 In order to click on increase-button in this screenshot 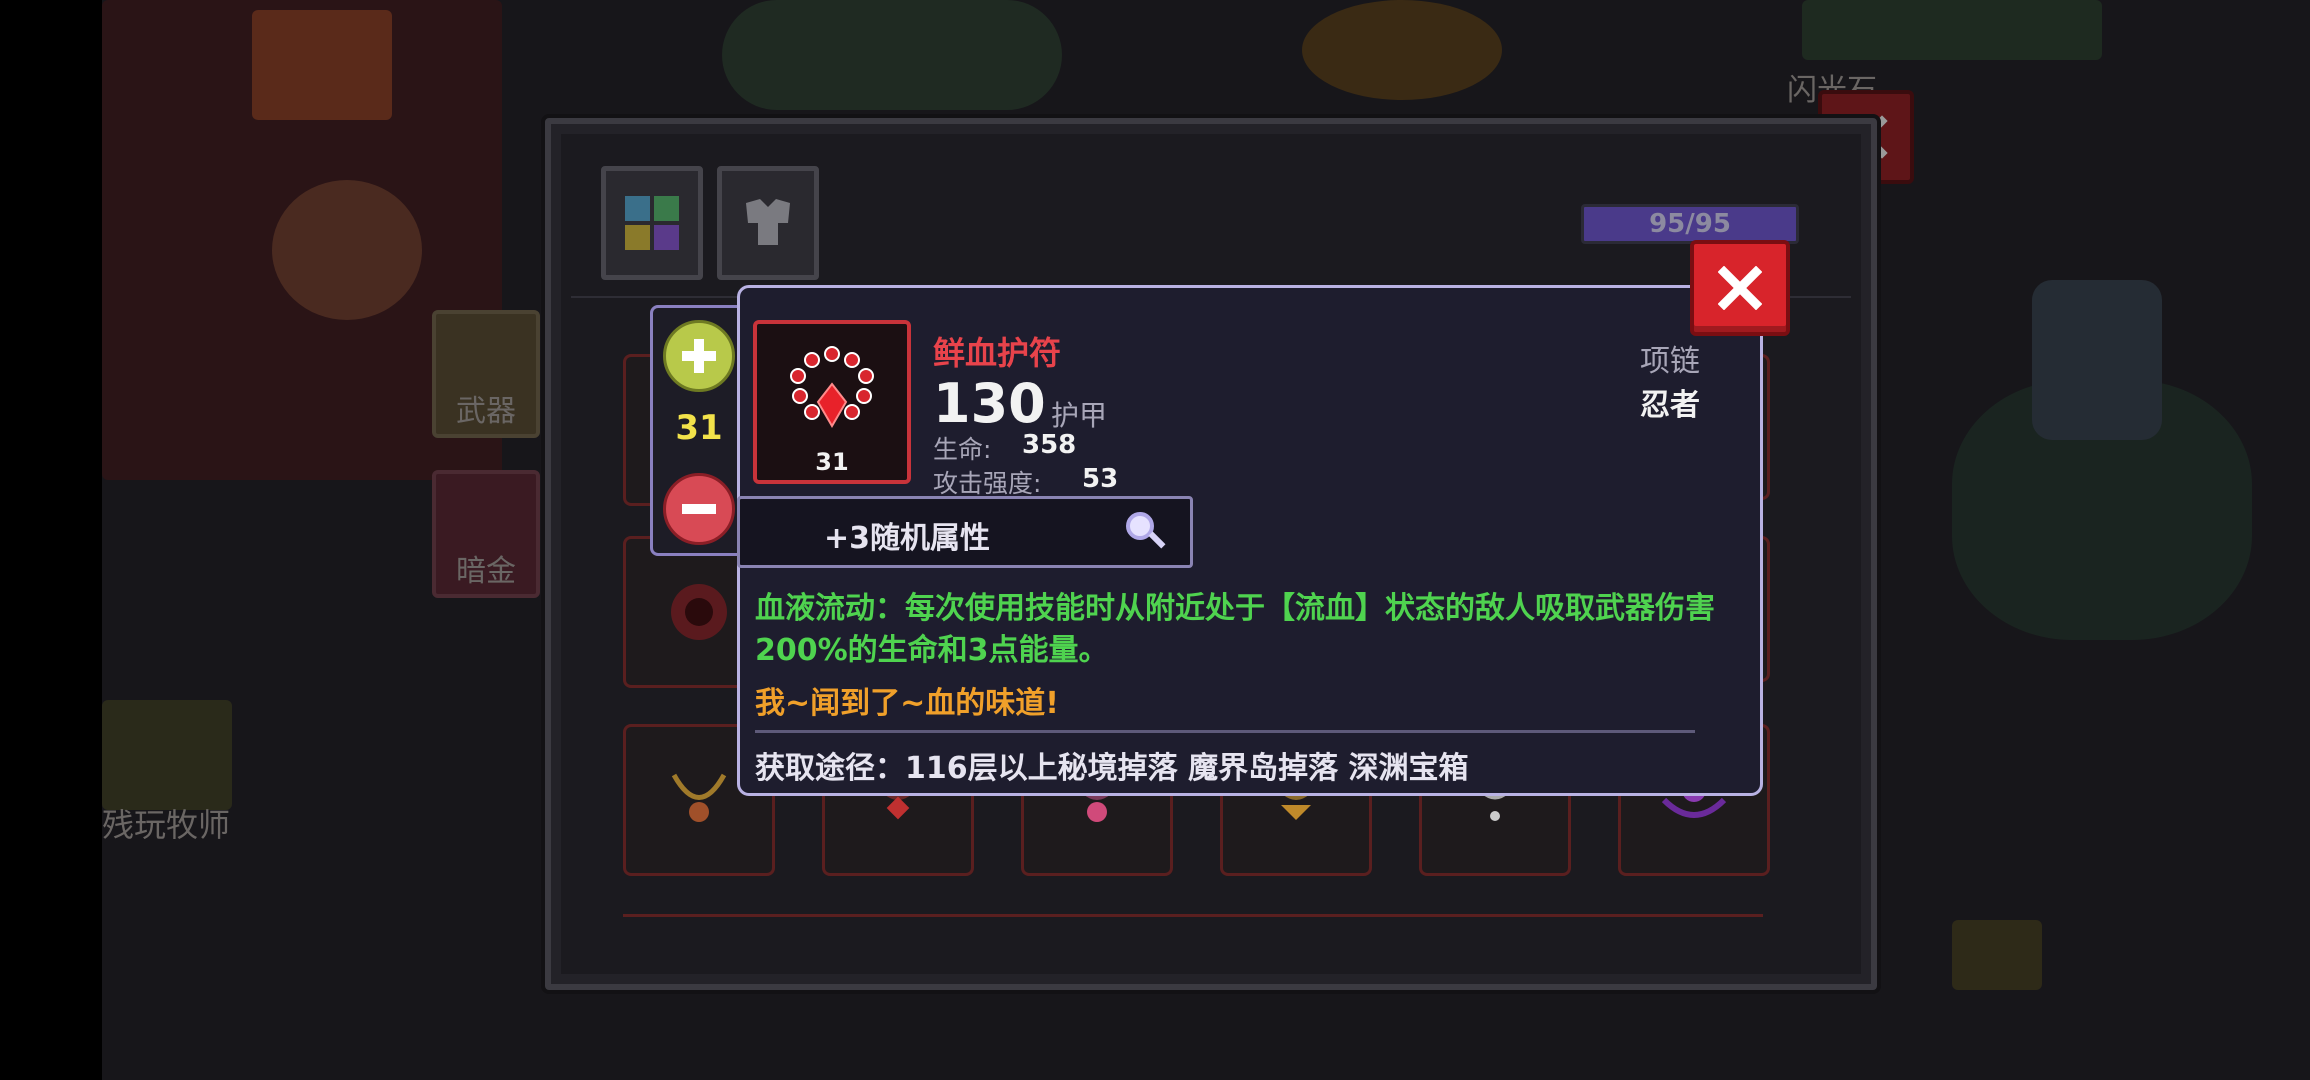, I will do `click(699, 356)`.